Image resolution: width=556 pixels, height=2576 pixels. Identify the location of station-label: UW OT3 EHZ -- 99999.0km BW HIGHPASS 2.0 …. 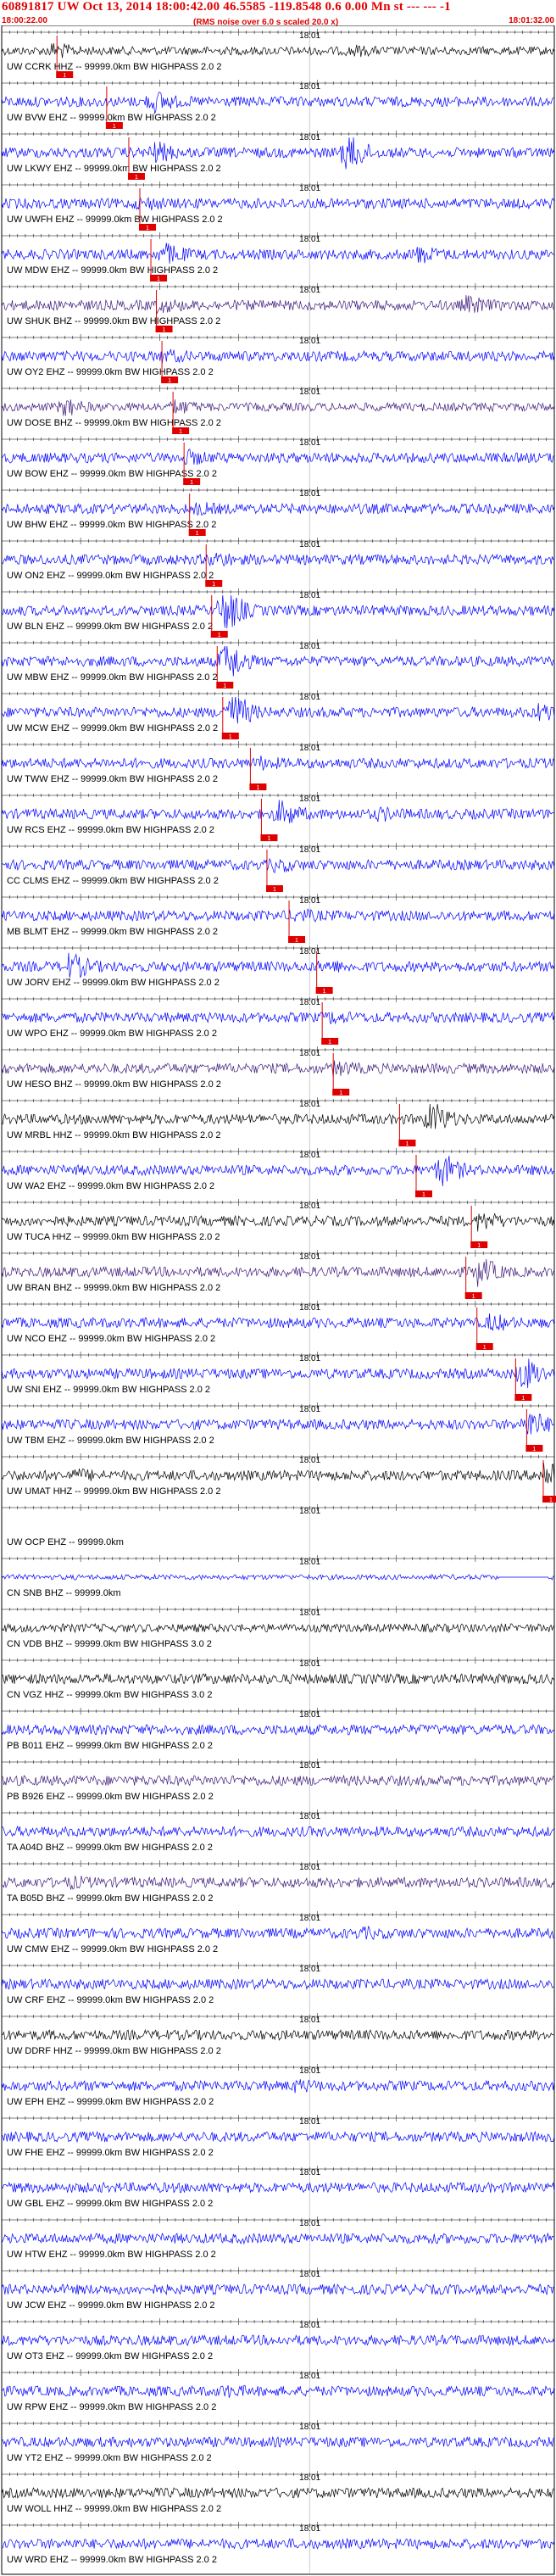
(110, 2356).